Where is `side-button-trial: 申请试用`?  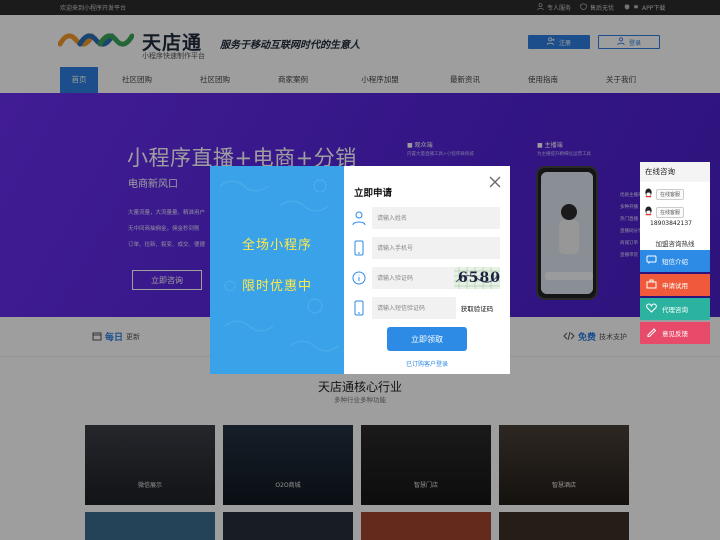
side-button-trial: 申请试用 is located at coordinates (675, 285).